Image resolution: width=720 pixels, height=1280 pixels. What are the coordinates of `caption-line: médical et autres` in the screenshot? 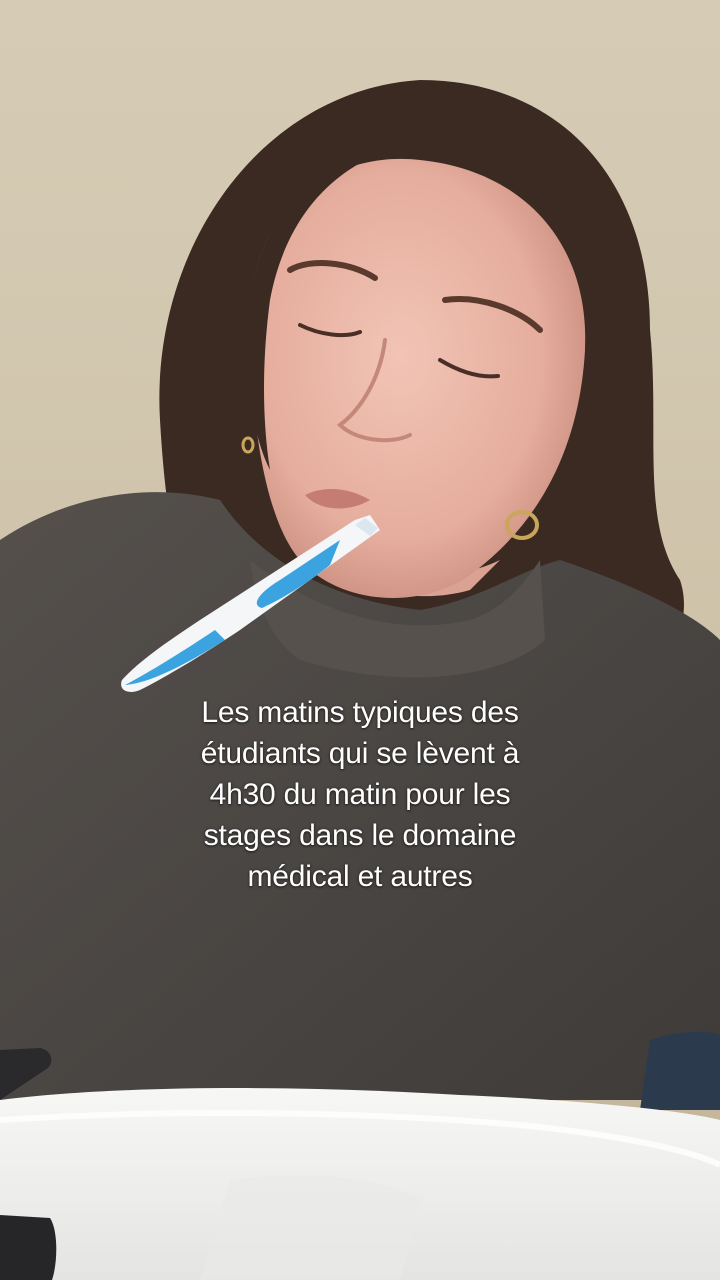 It's located at (360, 876).